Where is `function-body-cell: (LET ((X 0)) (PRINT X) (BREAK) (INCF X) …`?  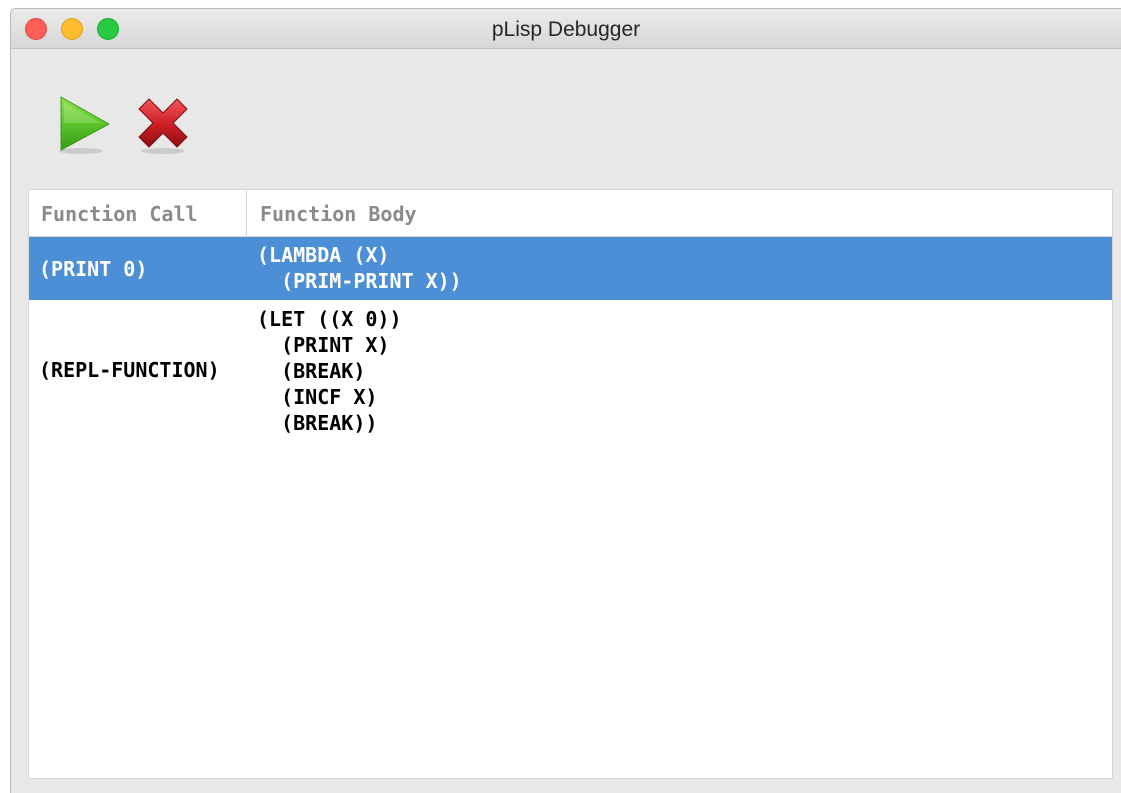
function-body-cell: (LET ((X 0)) (PRINT X) (BREAK) (INCF X) … is located at coordinates (329, 371).